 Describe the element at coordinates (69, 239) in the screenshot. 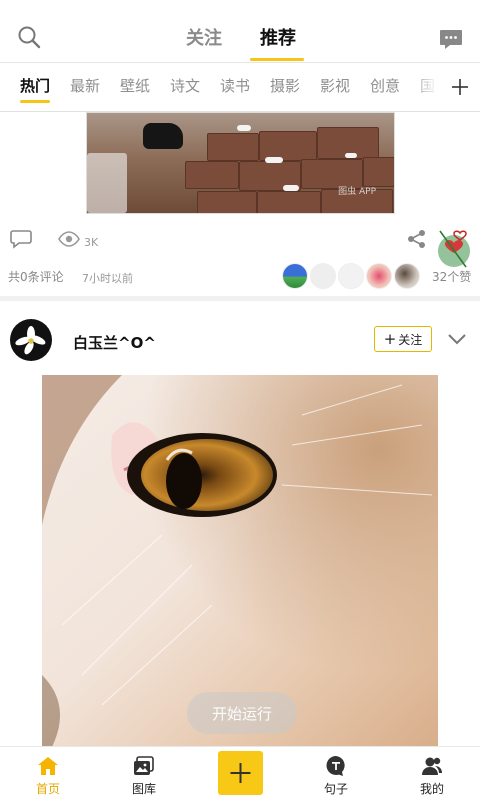

I see `eye-icon` at that location.